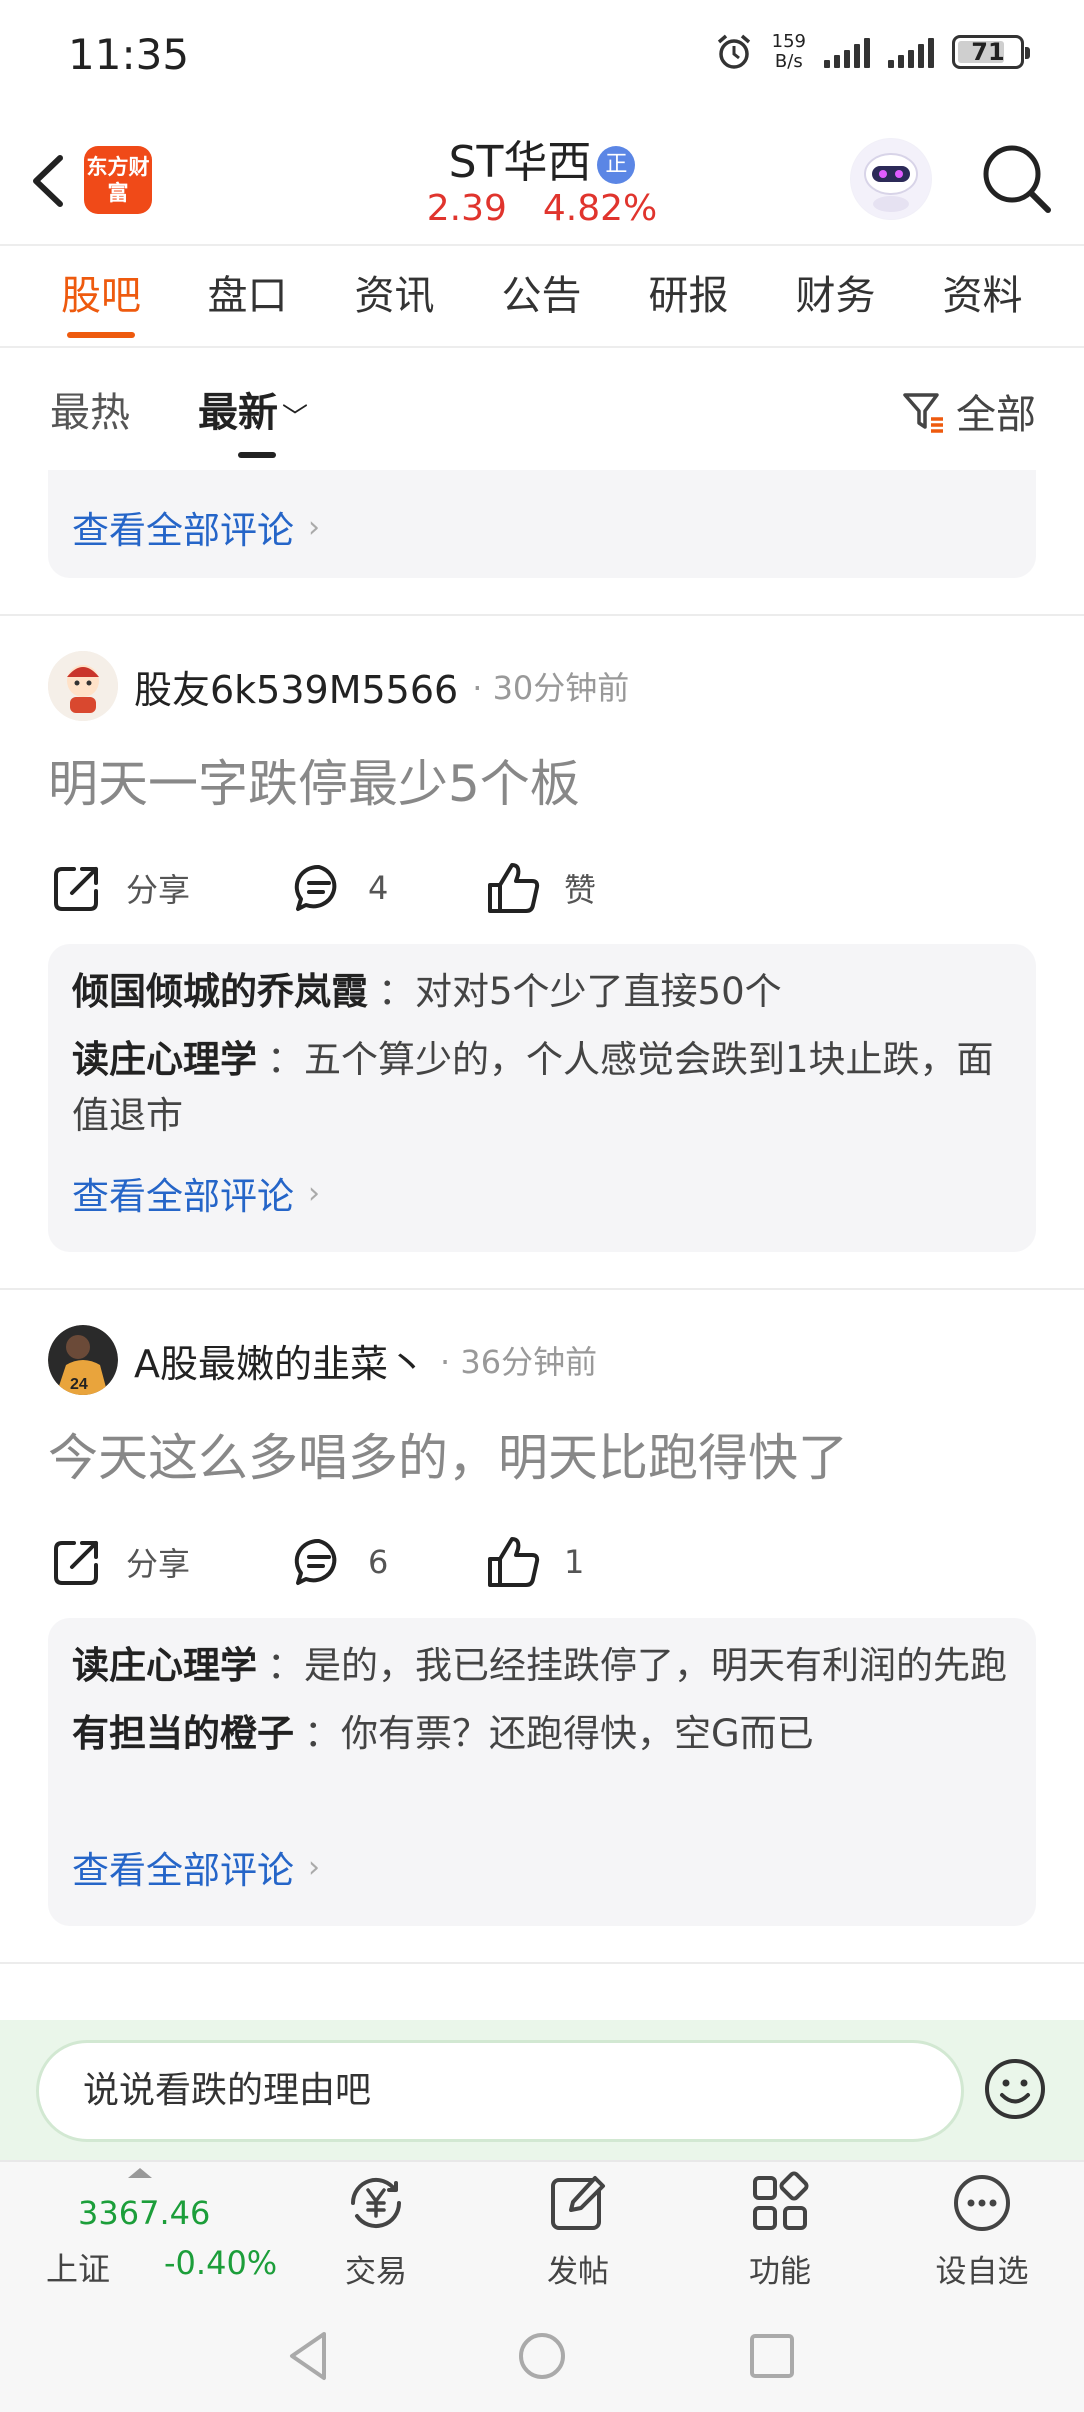 This screenshot has height=2412, width=1084. What do you see at coordinates (542, 1088) in the screenshot?
I see `reply-item: 读庄心理学 ：五个算少的，个人感觉会跌到1块止跌，面值退市` at bounding box center [542, 1088].